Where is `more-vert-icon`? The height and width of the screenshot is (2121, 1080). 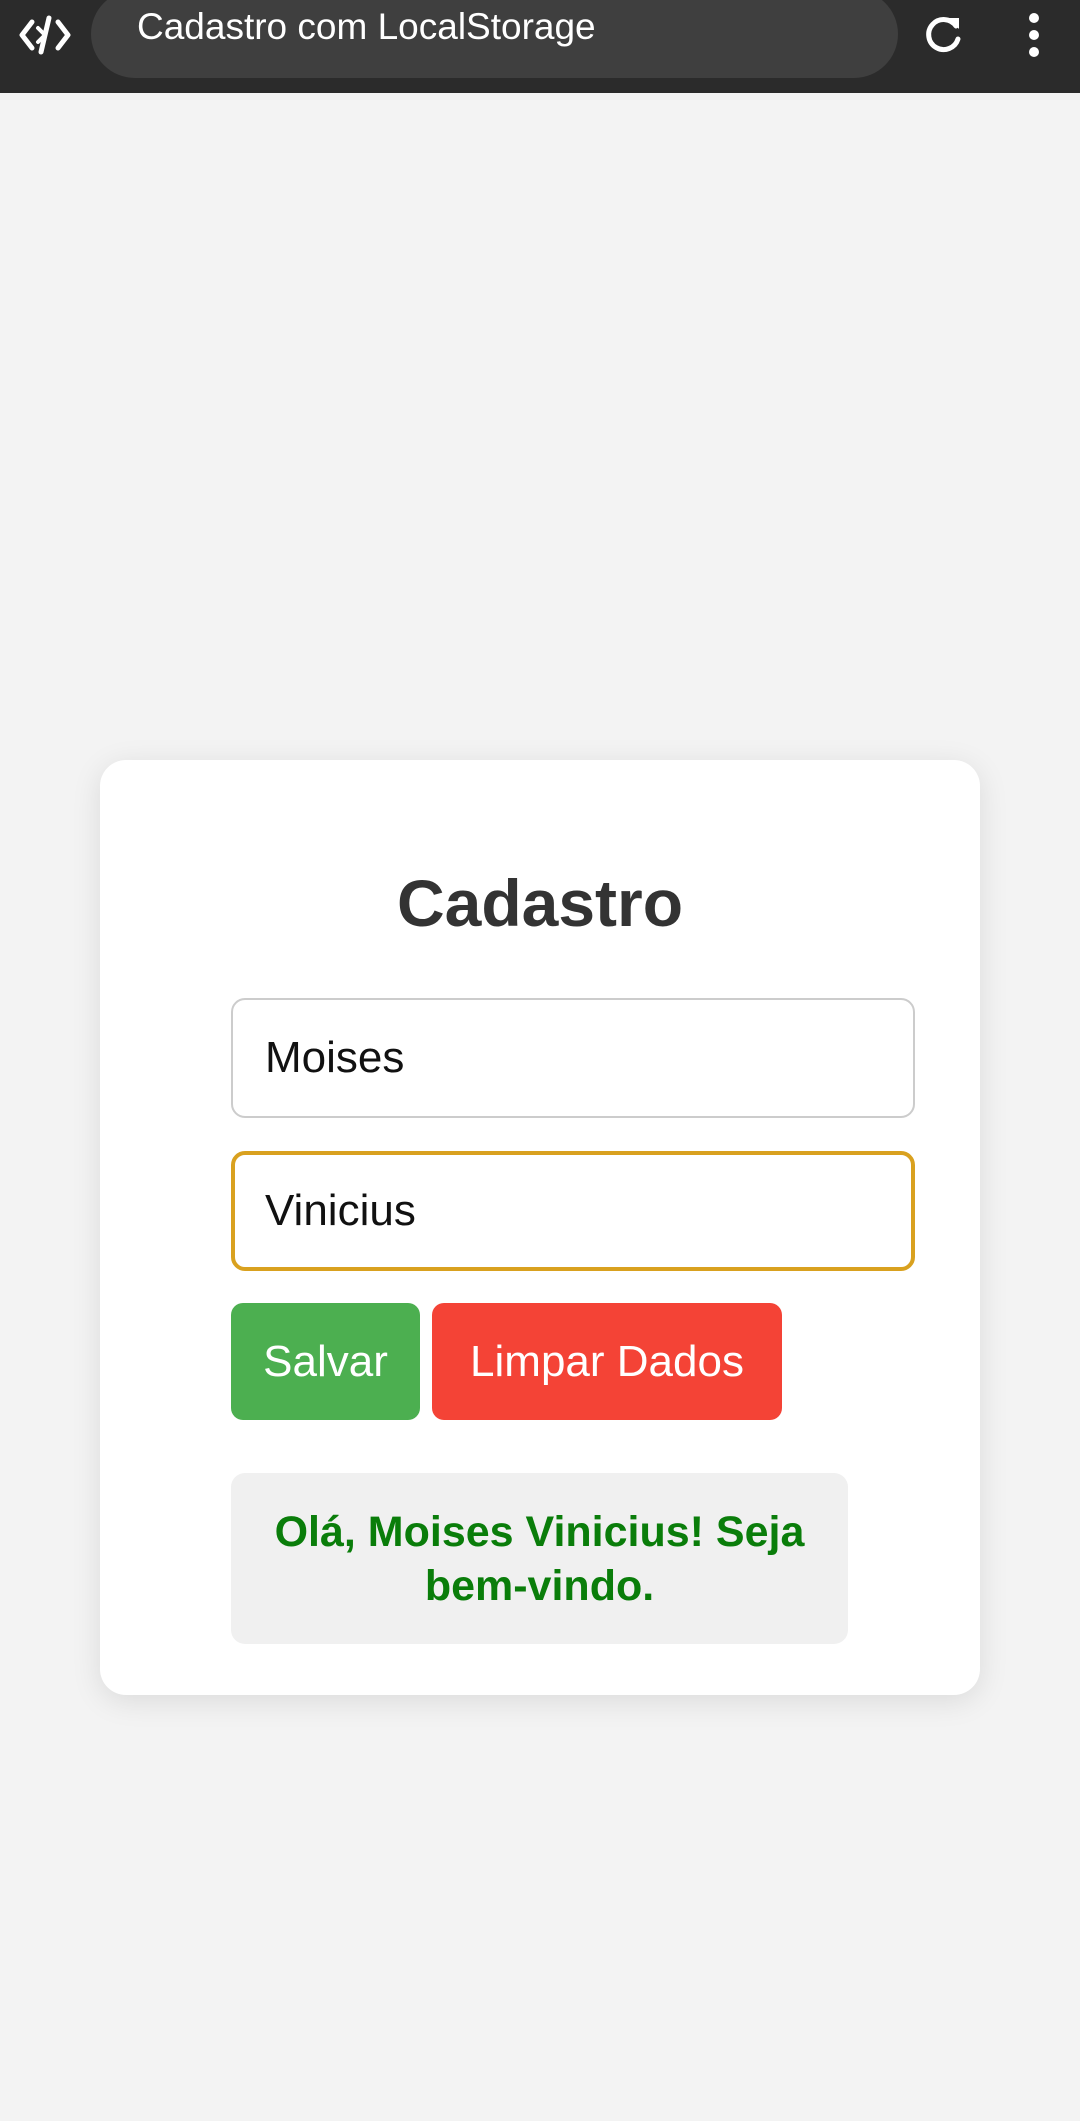 more-vert-icon is located at coordinates (1034, 35).